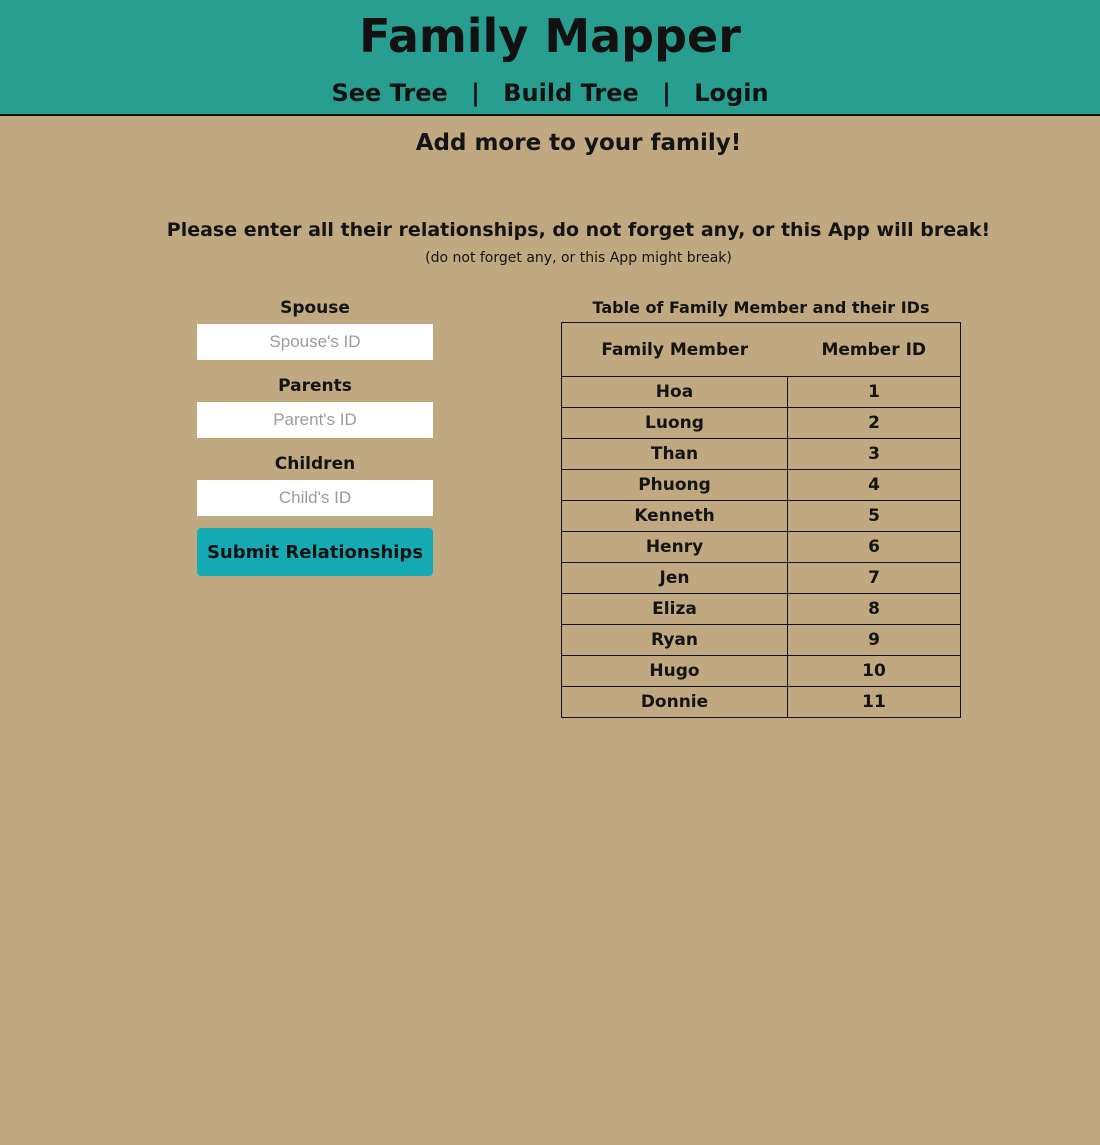  Describe the element at coordinates (874, 702) in the screenshot. I see `member-id-cell: 11` at that location.